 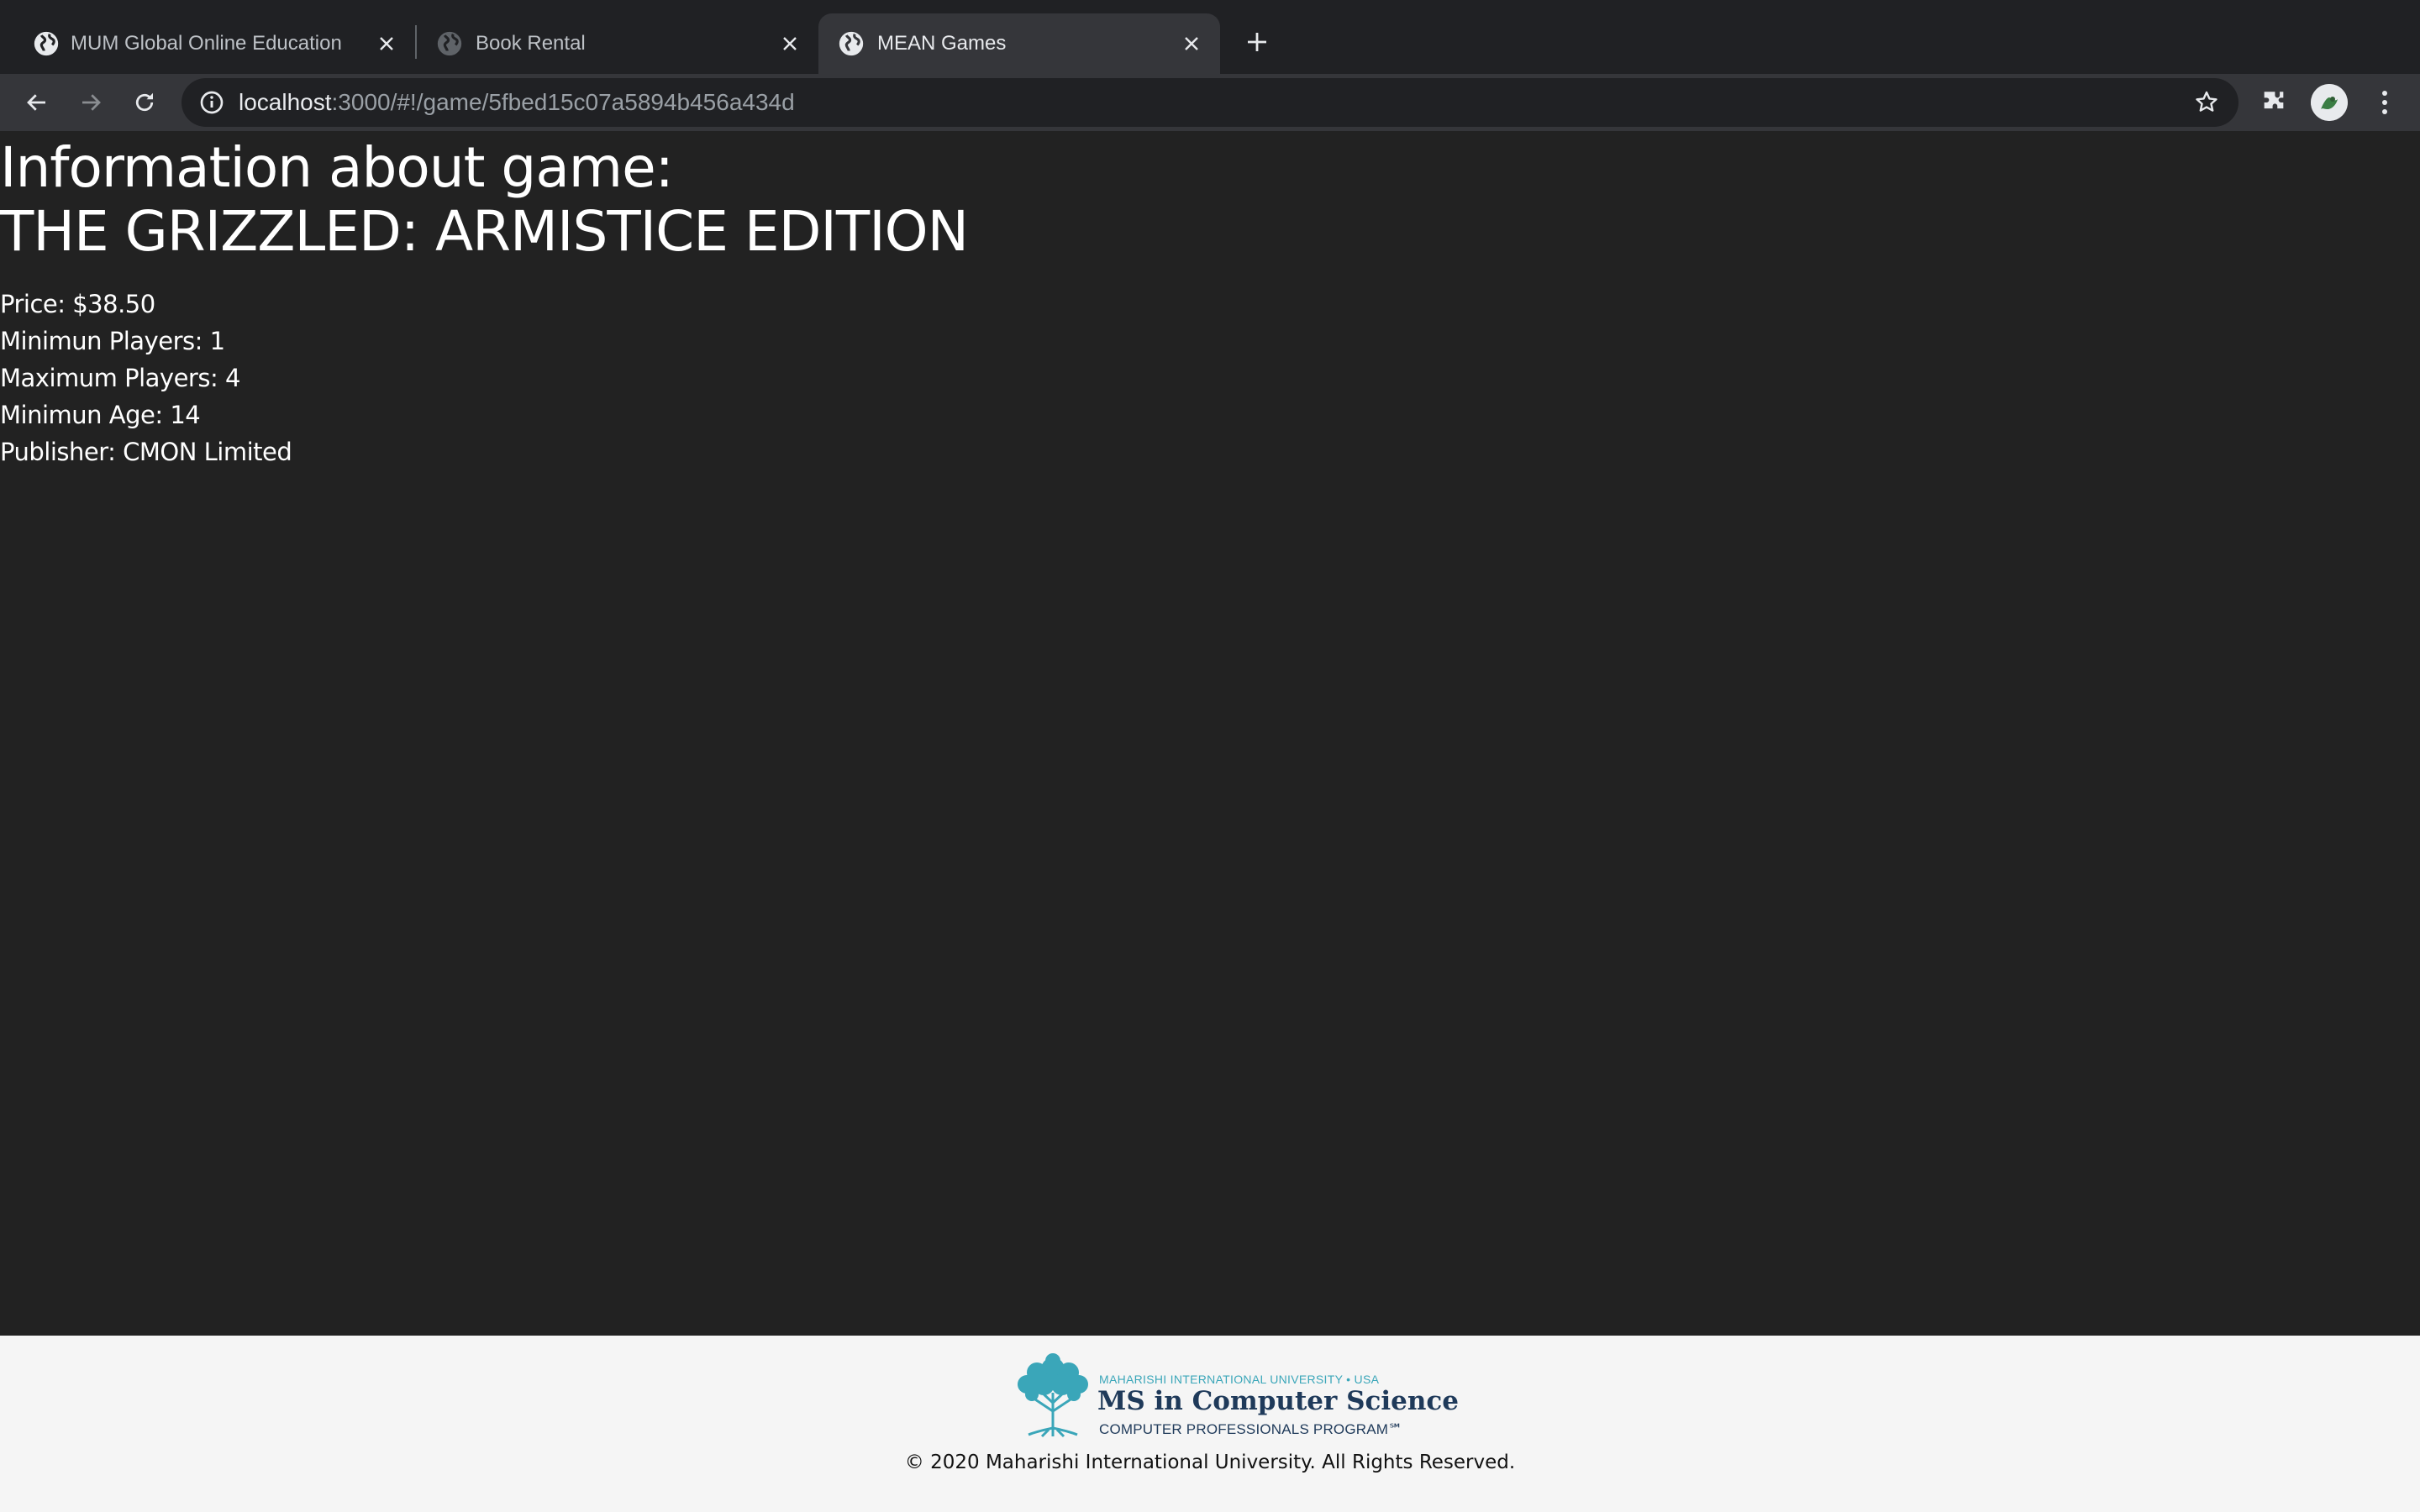 What do you see at coordinates (100, 415) in the screenshot?
I see `detail-min-age: Minimun Age: 14` at bounding box center [100, 415].